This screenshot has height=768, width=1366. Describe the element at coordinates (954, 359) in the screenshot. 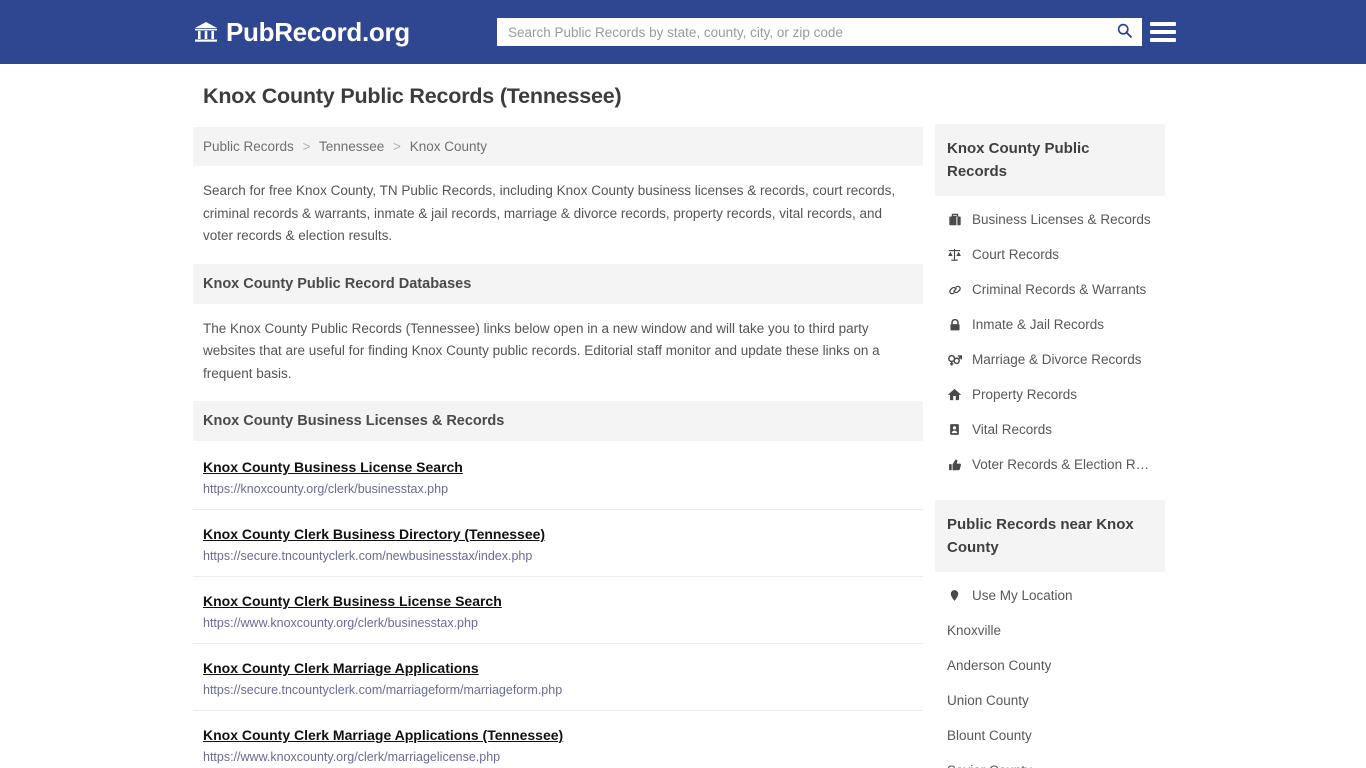

I see `venus-mars-icon` at that location.